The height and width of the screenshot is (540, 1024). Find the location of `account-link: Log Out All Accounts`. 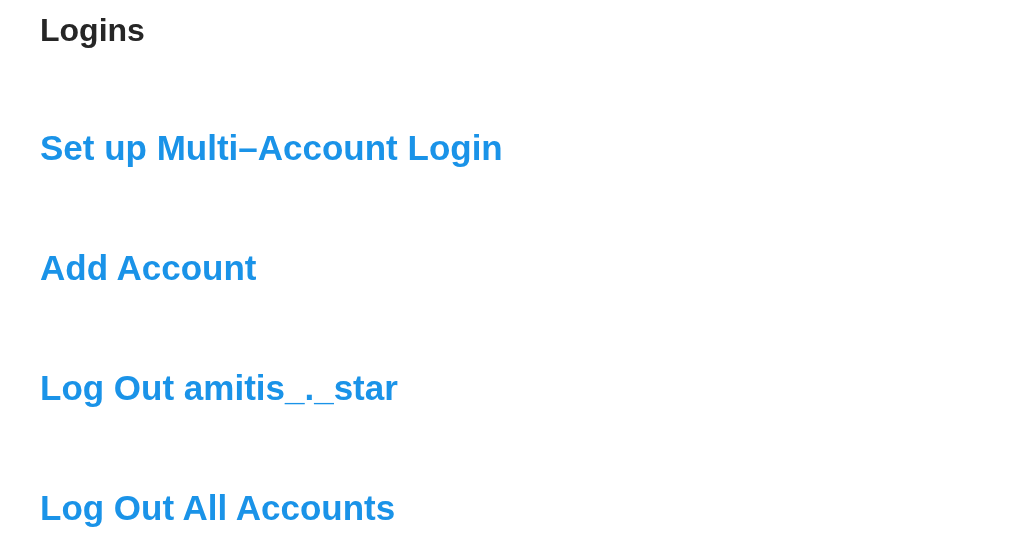

account-link: Log Out All Accounts is located at coordinates (218, 508).